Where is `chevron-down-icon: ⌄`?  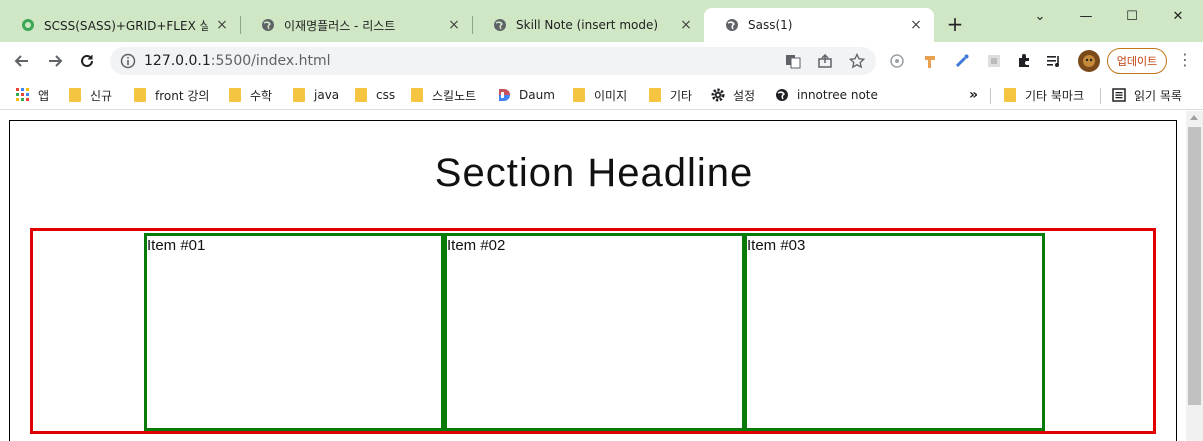
chevron-down-icon: ⌄ is located at coordinates (1040, 16).